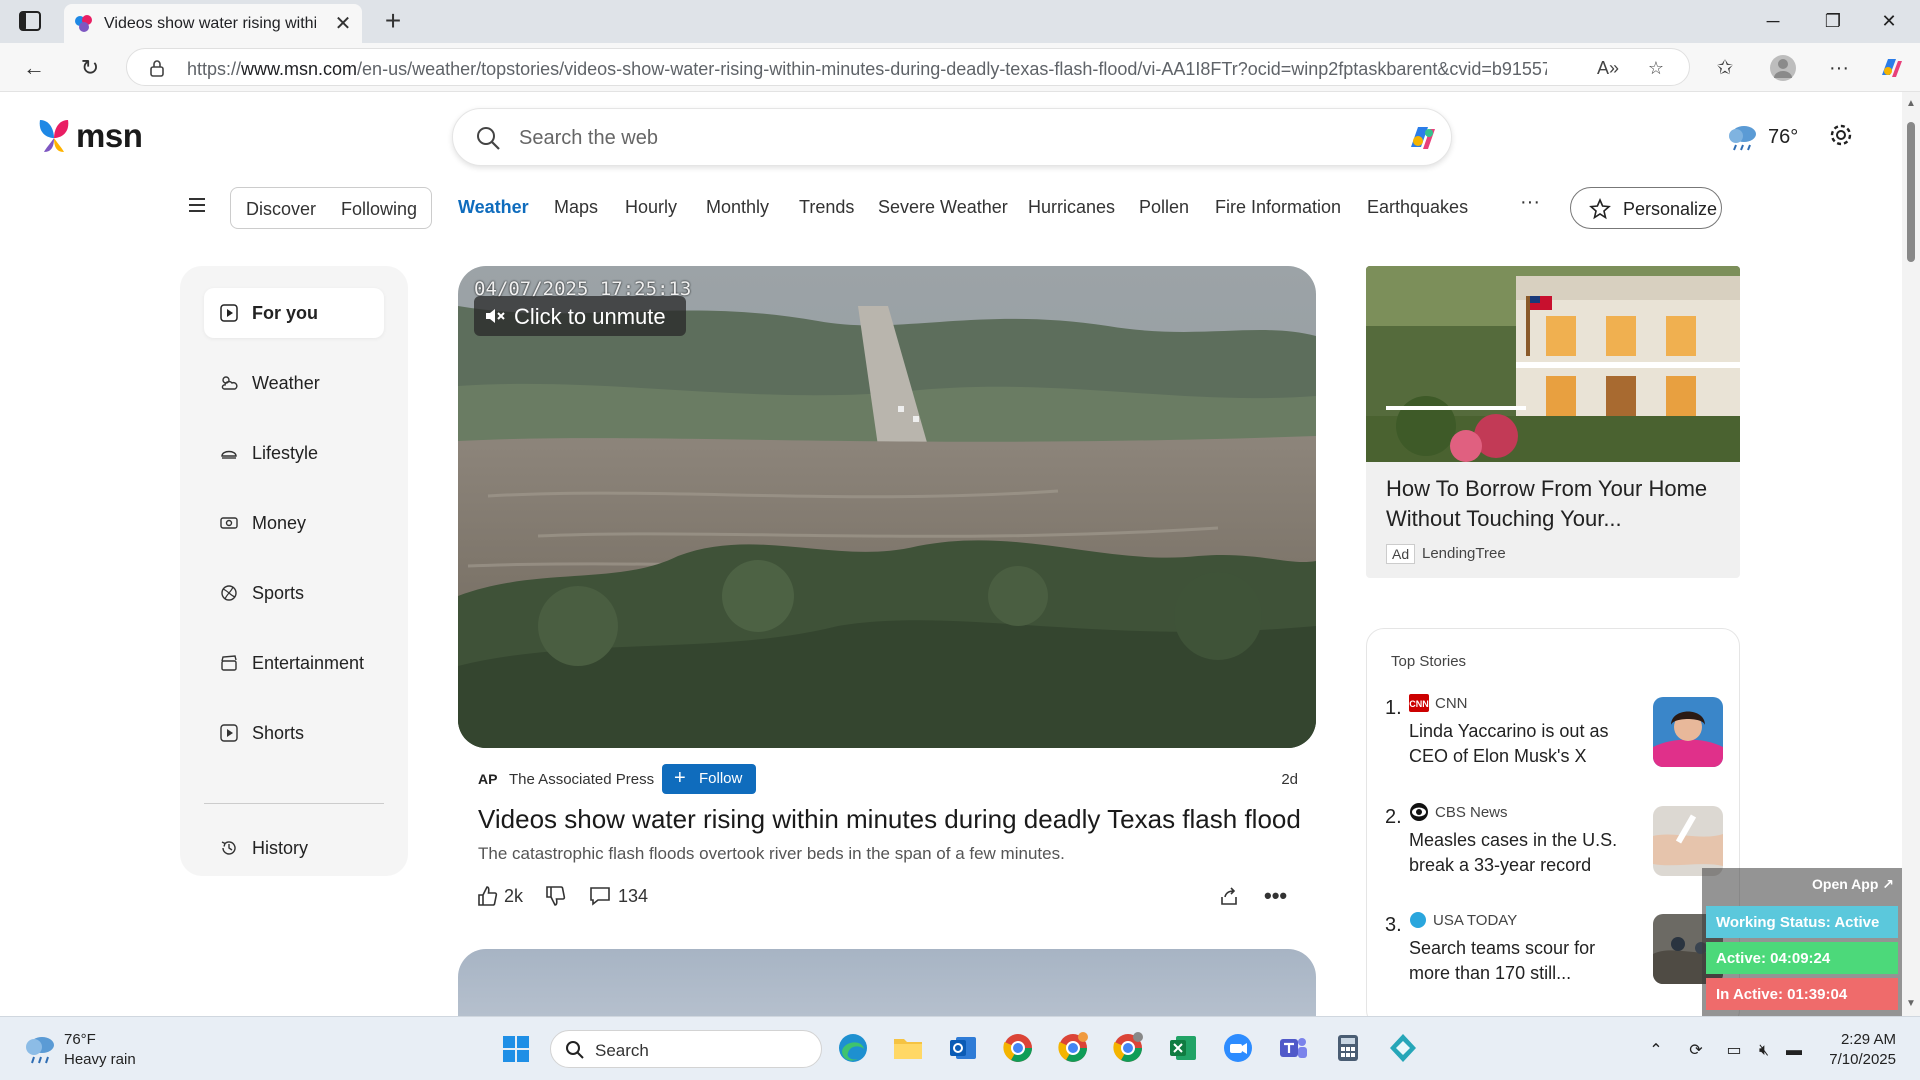  I want to click on personalize-button: Personalize, so click(1646, 208).